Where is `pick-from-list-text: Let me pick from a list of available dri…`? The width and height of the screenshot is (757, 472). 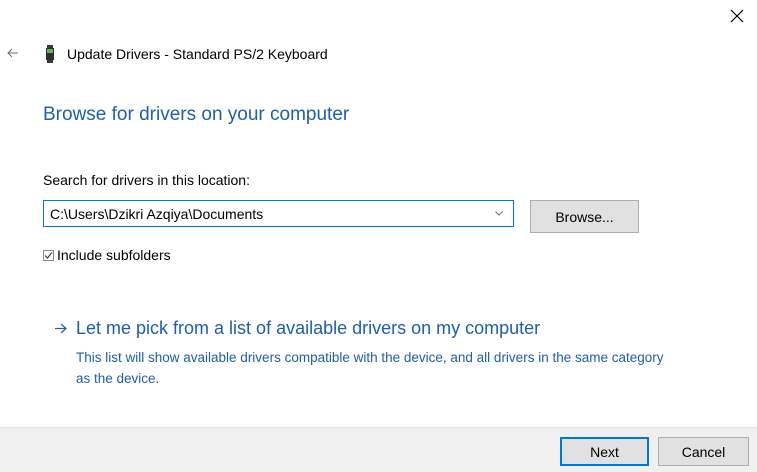 pick-from-list-text: Let me pick from a list of available dri… is located at coordinates (308, 328).